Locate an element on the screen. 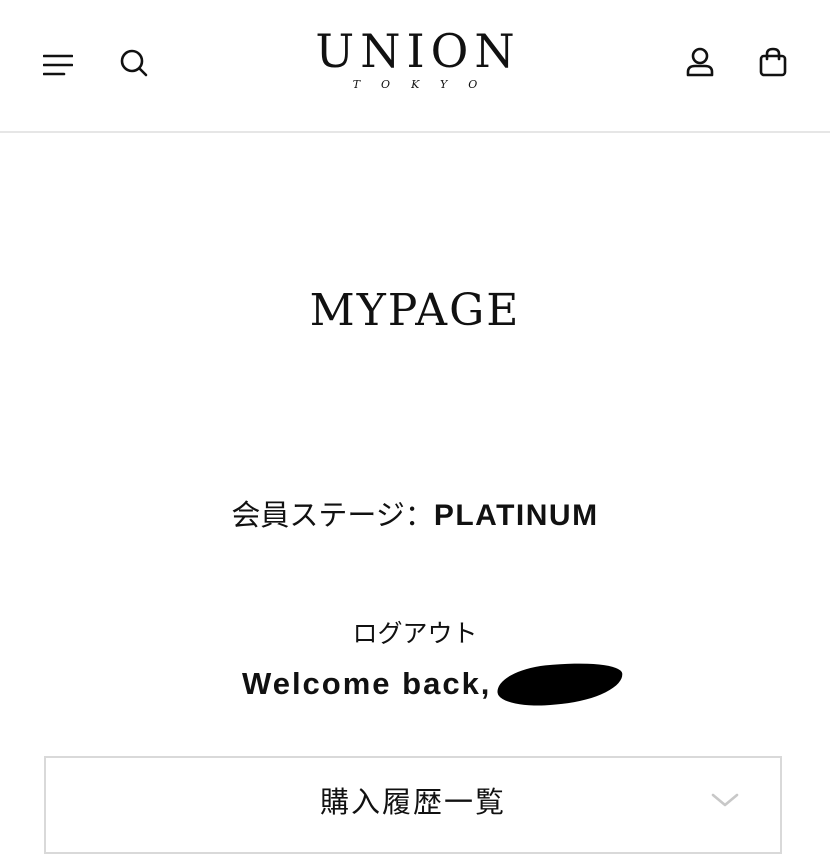 The width and height of the screenshot is (830, 858). shopping-bag-icon is located at coordinates (773, 62).